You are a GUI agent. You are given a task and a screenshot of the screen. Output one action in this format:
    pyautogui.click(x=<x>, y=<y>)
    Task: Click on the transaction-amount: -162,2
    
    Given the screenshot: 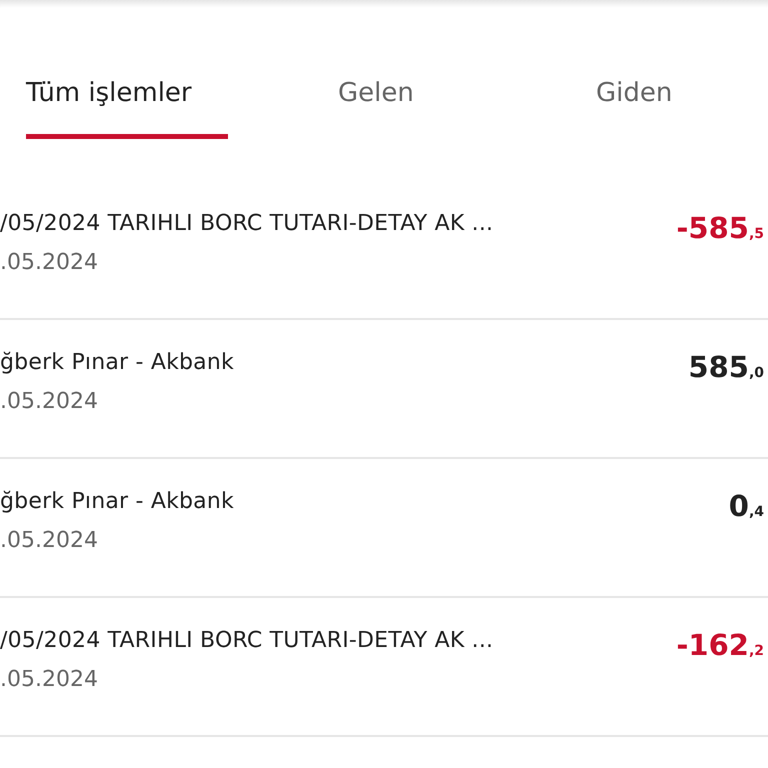 What is the action you would take?
    pyautogui.click(x=720, y=645)
    